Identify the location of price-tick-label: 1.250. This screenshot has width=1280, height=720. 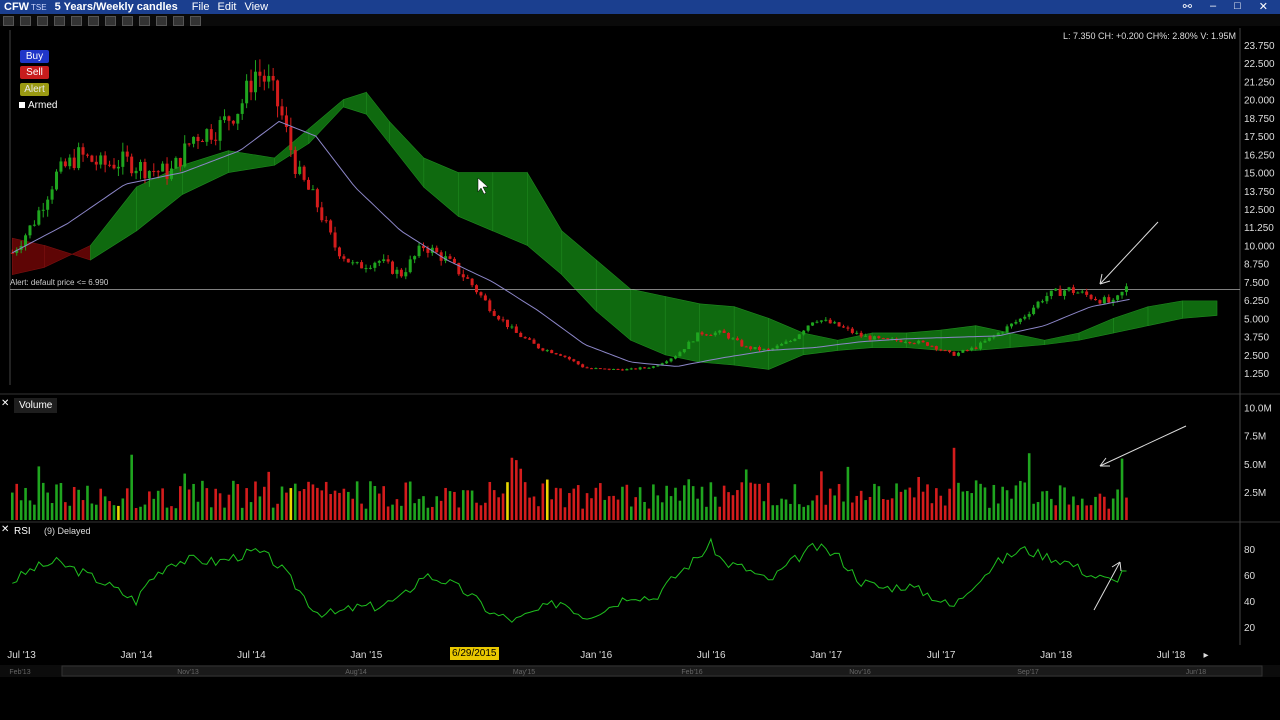
(1256, 374).